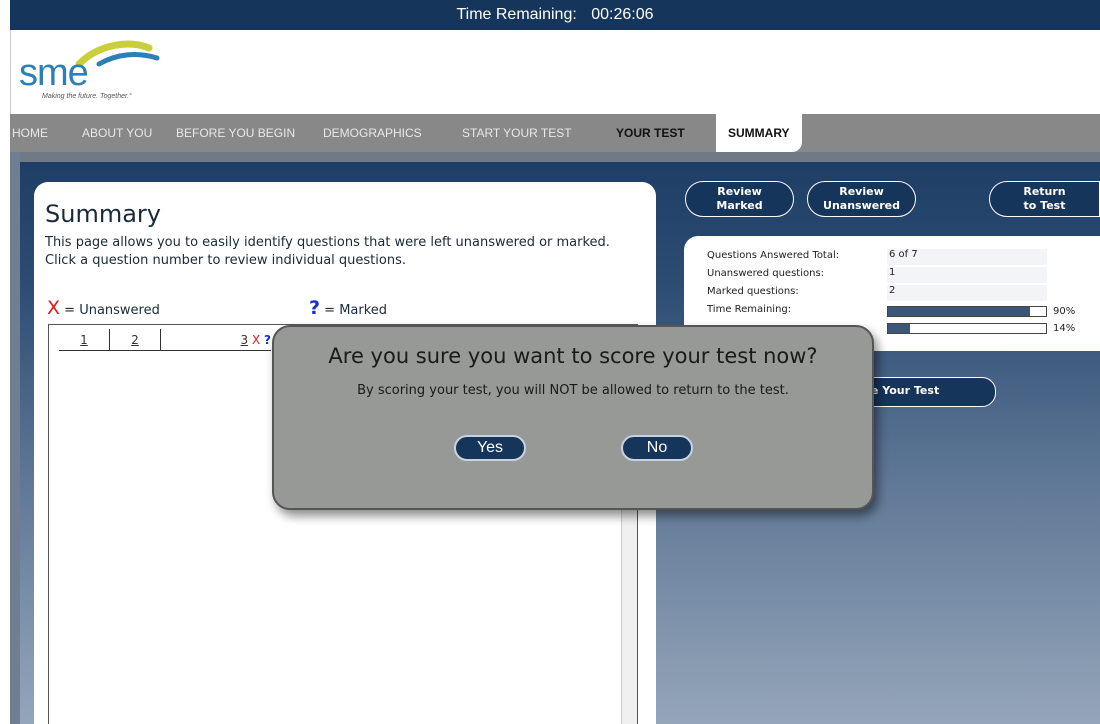 Image resolution: width=1100 pixels, height=724 pixels. What do you see at coordinates (87, 96) in the screenshot?
I see `logo-tagline: Making the future. Together.°` at bounding box center [87, 96].